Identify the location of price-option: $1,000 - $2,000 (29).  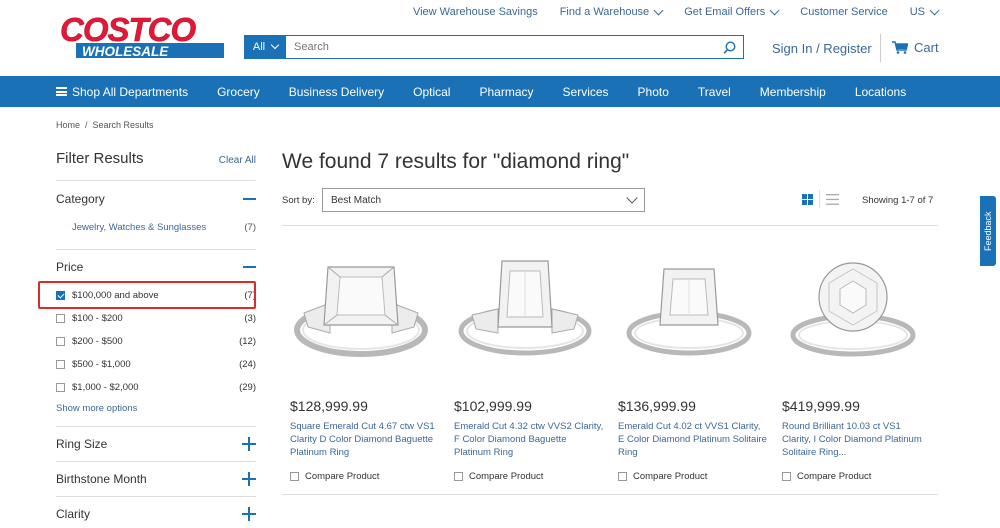
(156, 387).